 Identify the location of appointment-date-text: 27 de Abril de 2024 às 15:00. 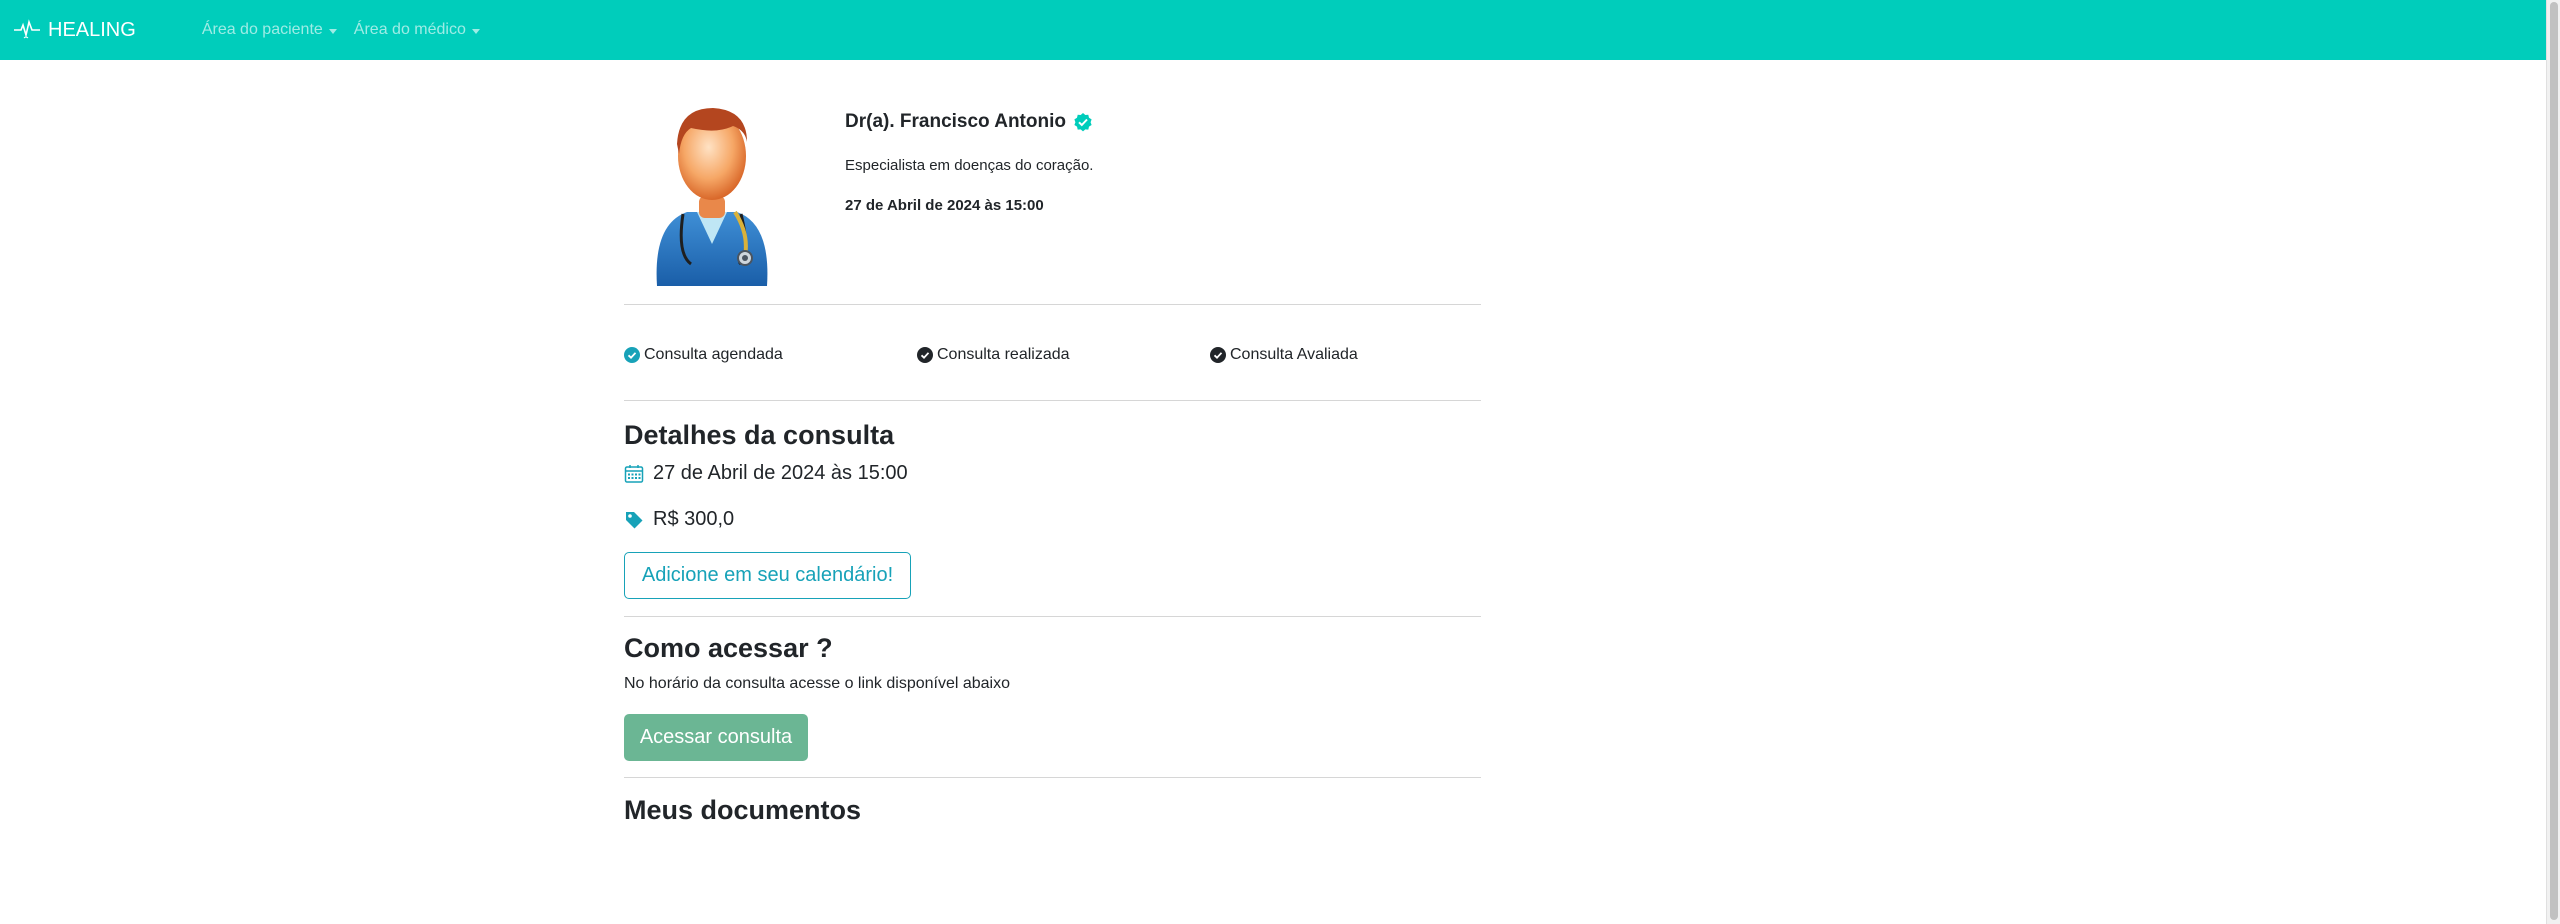
(780, 473).